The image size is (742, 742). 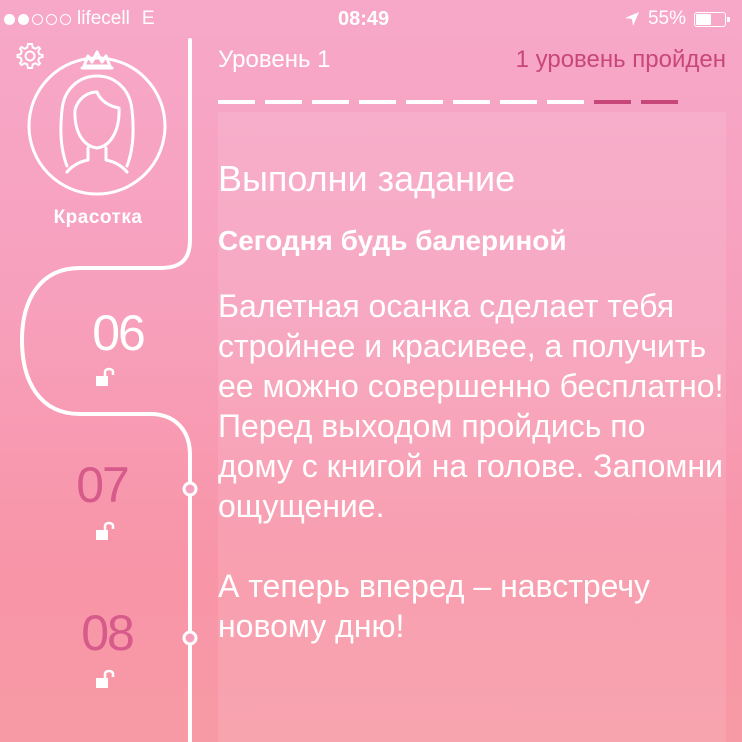 I want to click on level-08-number: 08, so click(x=107, y=633).